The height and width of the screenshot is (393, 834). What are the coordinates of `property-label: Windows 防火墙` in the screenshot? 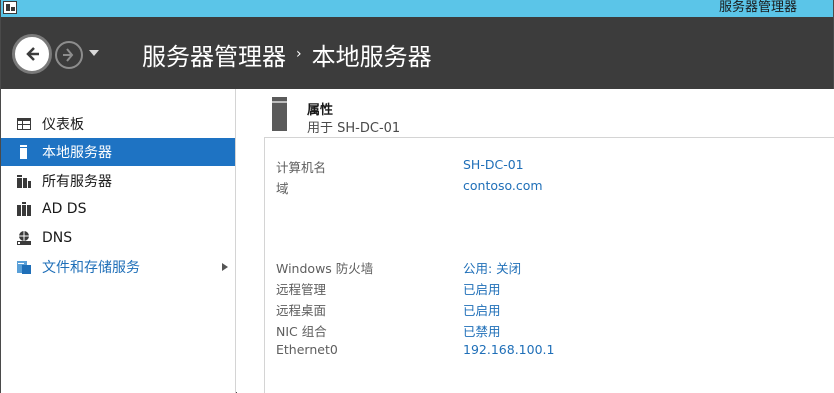 It's located at (325, 268).